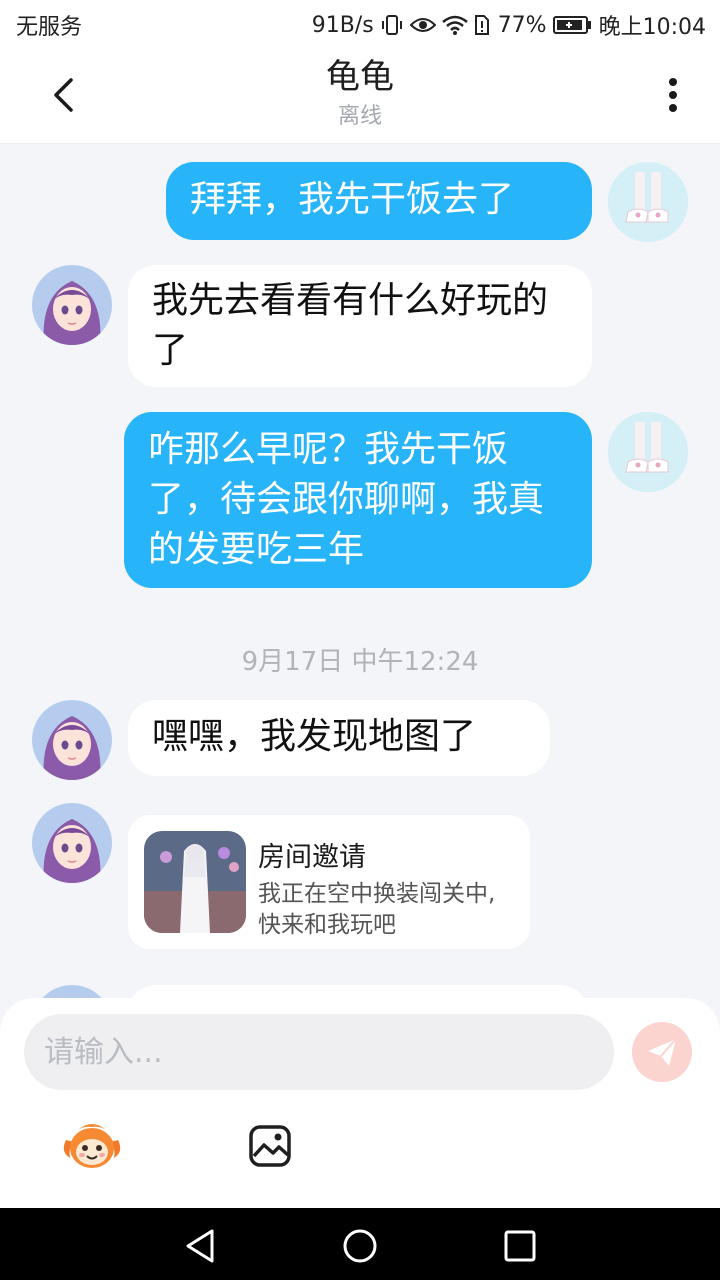 The width and height of the screenshot is (720, 1280). I want to click on invite-title: 房间邀请, so click(312, 857).